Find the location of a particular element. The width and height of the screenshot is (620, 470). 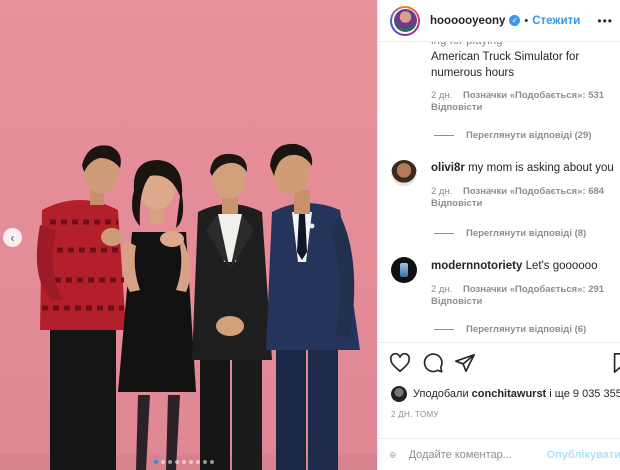

carousel-indicator is located at coordinates (184, 462).